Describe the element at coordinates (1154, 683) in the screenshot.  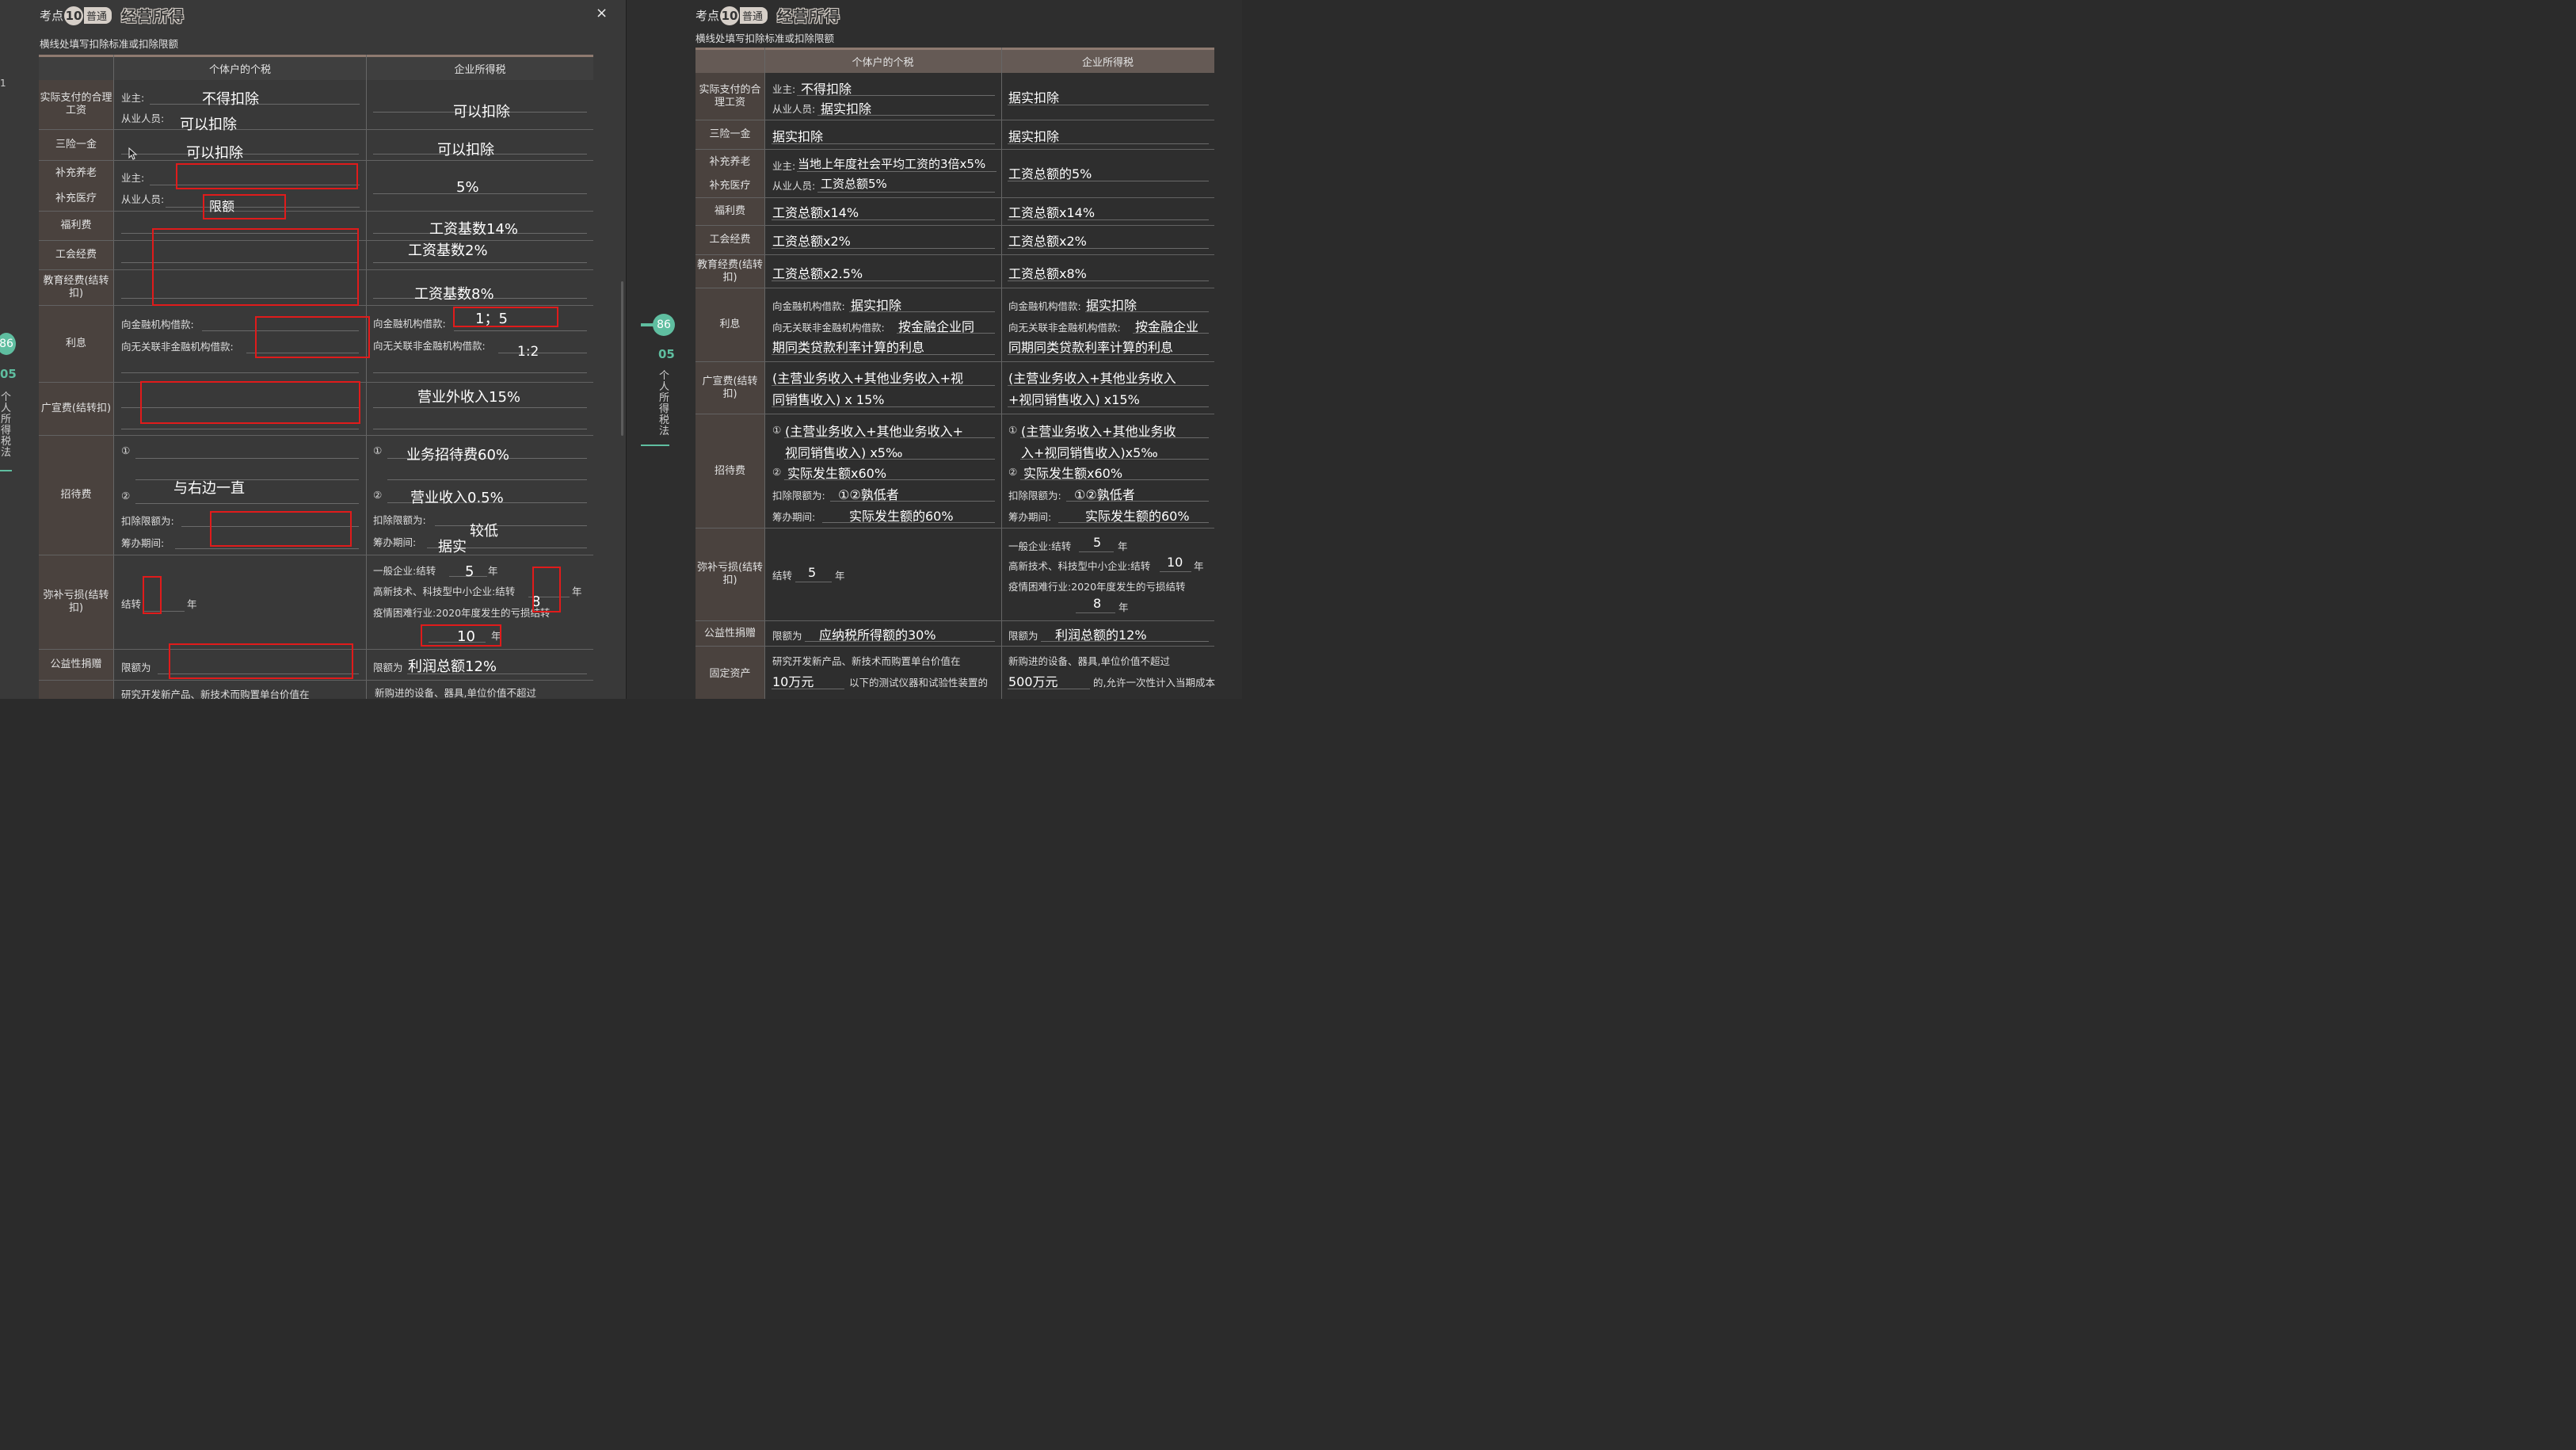
I see `asset-corp-tail: 的,允许一次性计入当期成本` at that location.